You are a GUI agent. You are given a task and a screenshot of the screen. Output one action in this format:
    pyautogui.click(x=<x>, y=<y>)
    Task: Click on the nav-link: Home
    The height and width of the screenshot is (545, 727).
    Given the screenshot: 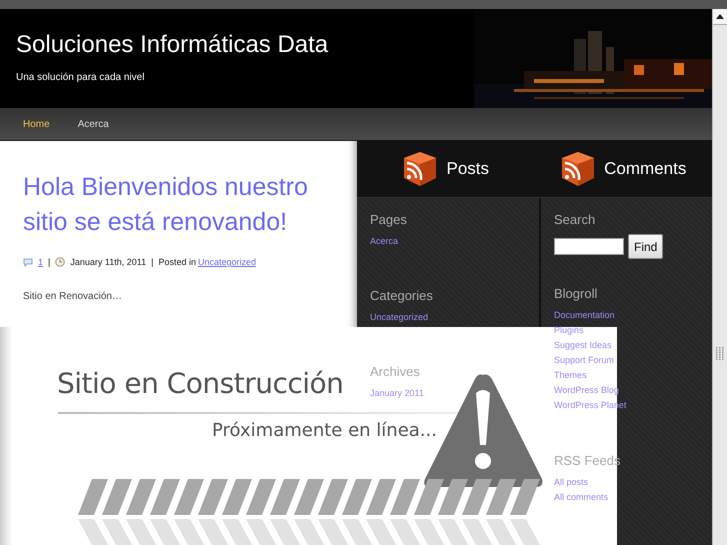 What is the action you would take?
    pyautogui.click(x=36, y=124)
    